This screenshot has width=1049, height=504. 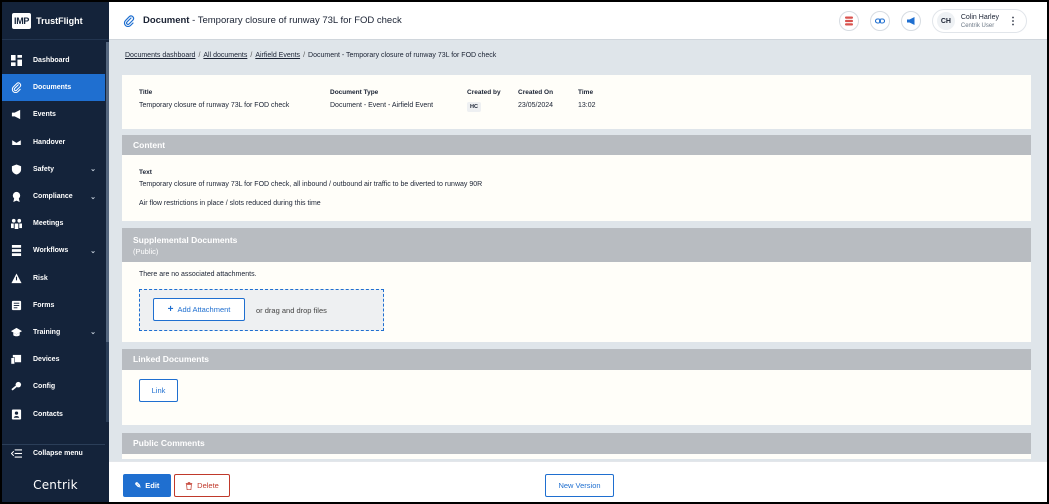 I want to click on sidebar-item-label: Safety, so click(x=44, y=169).